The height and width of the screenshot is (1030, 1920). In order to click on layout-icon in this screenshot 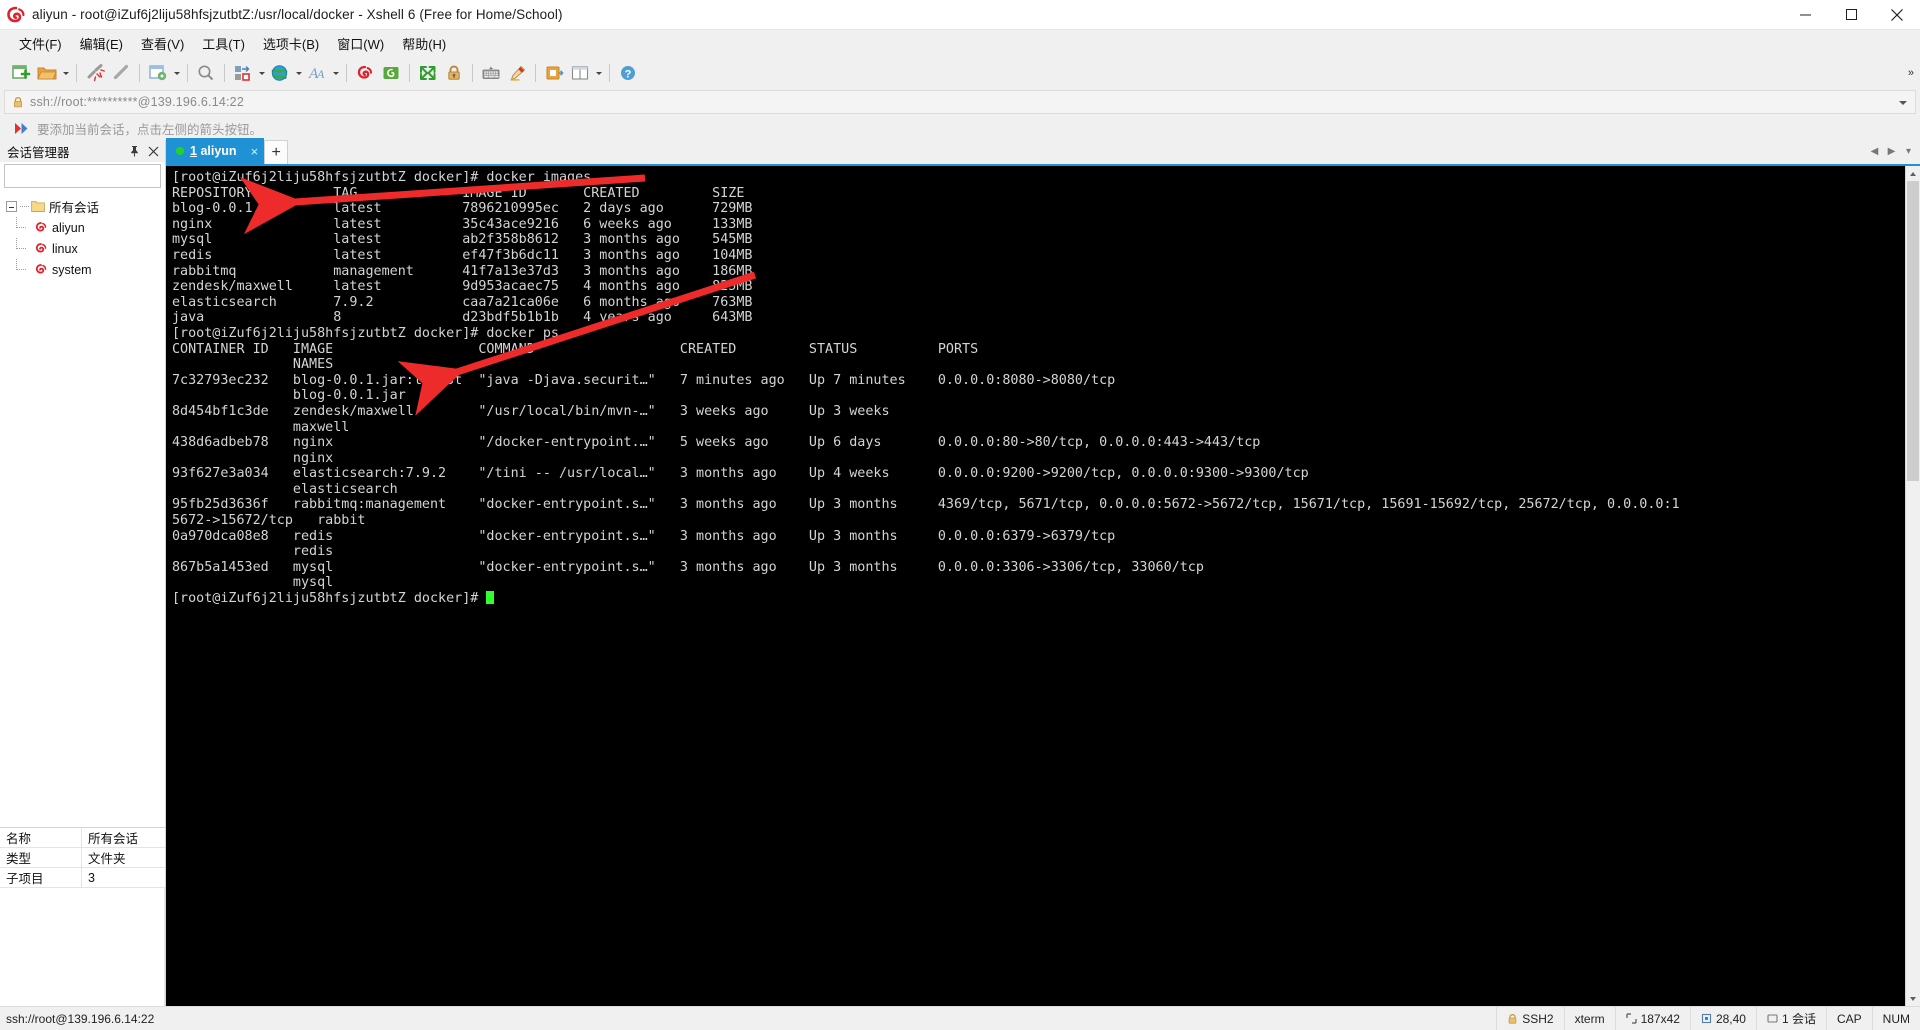, I will do `click(580, 73)`.